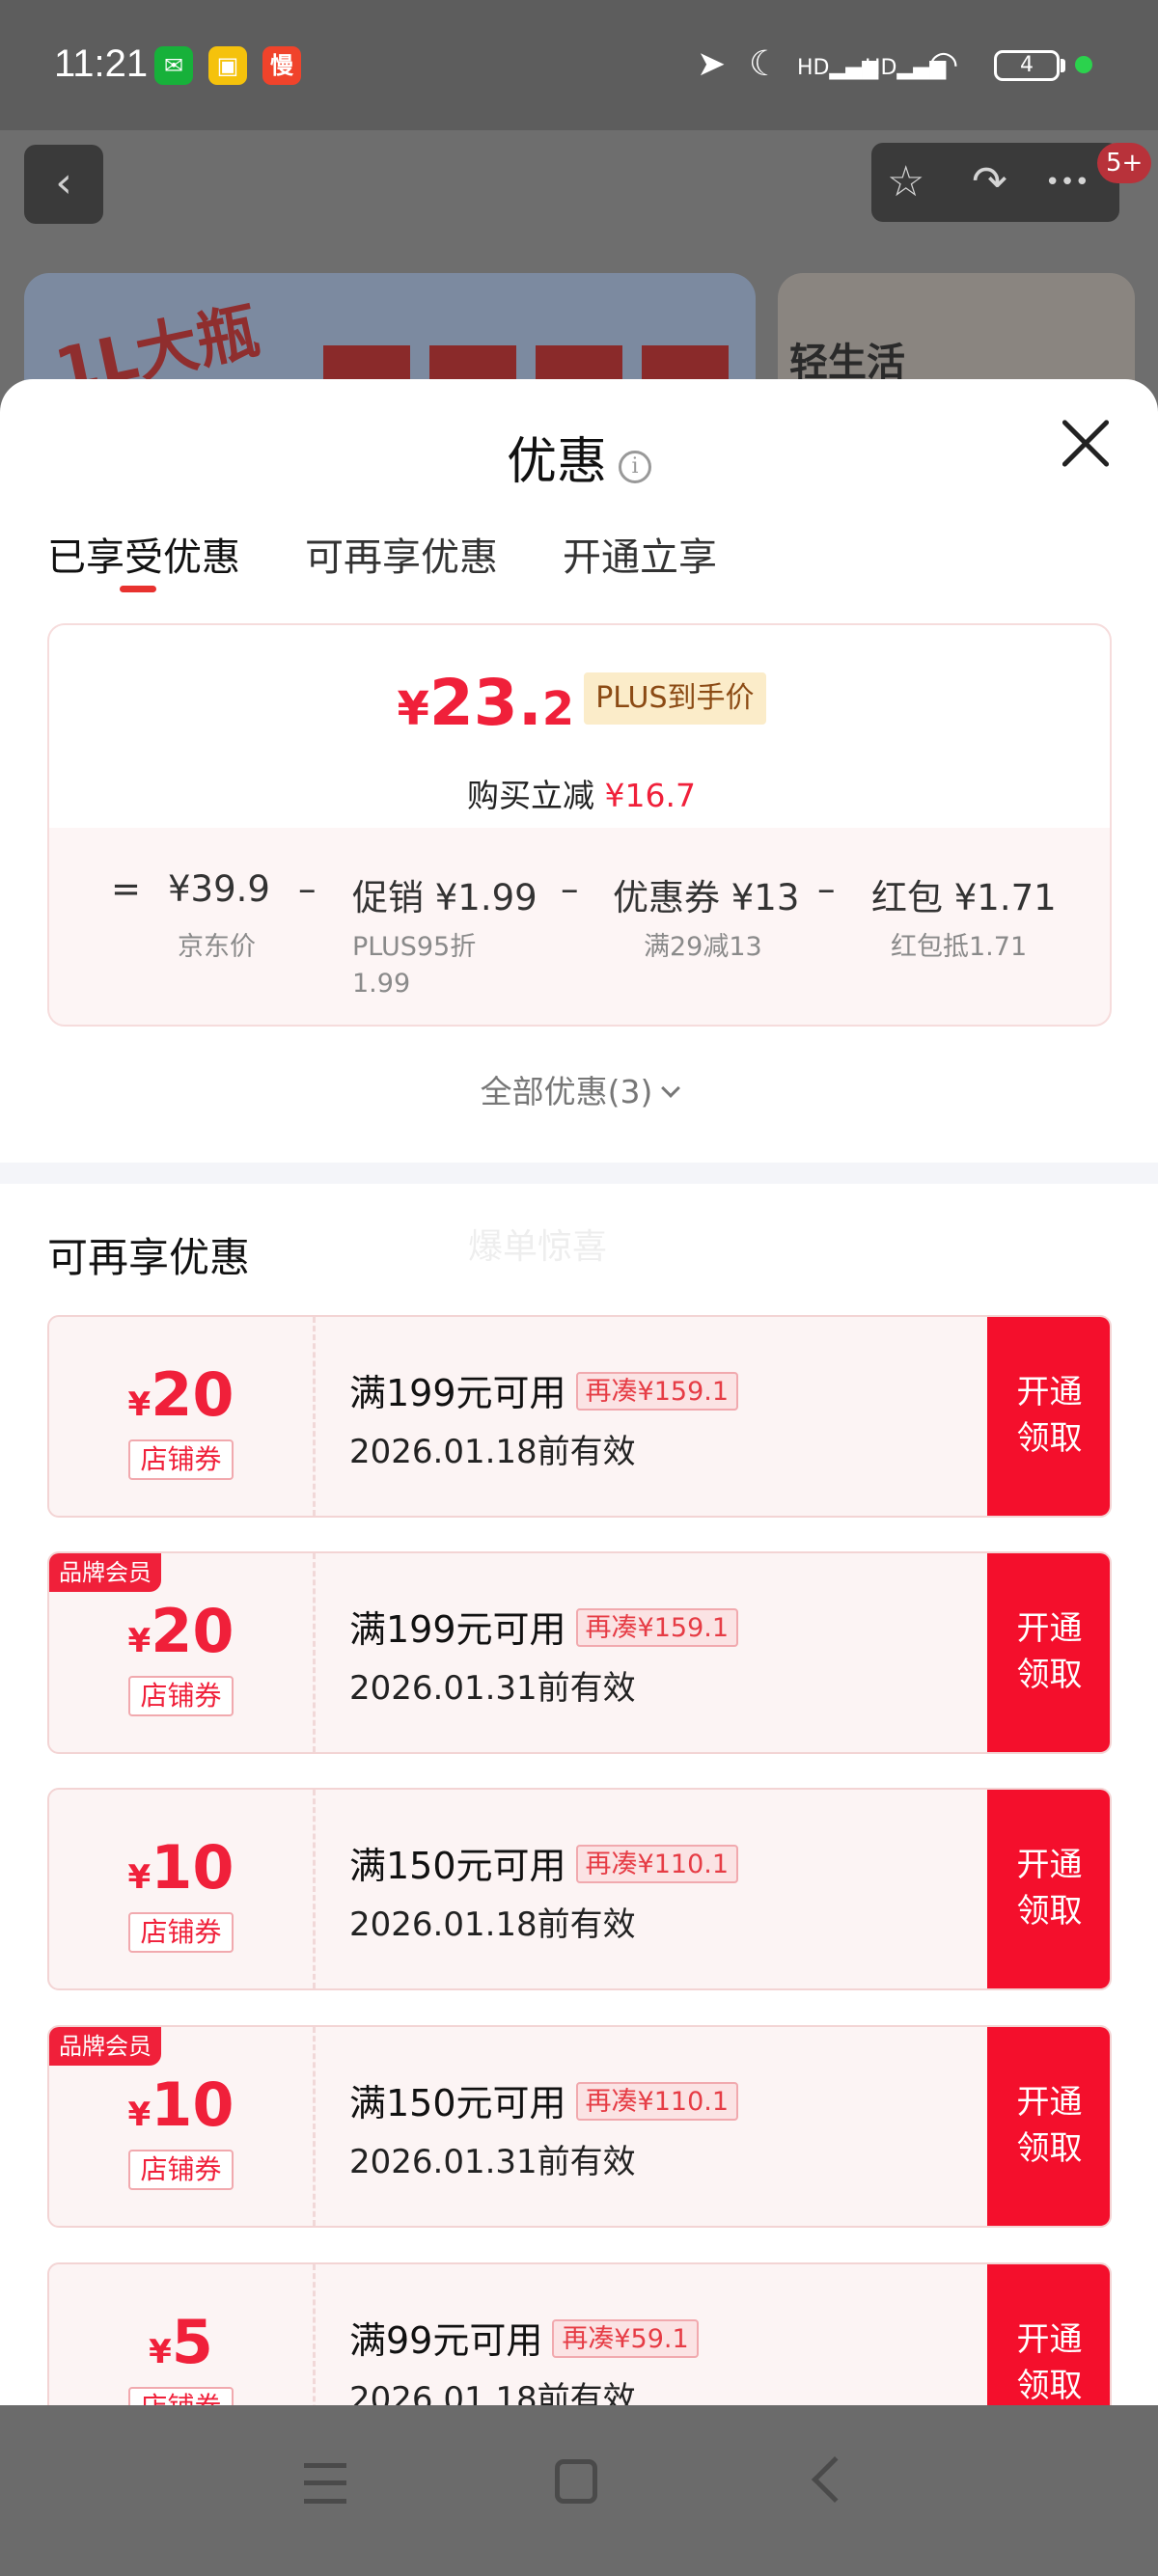 The width and height of the screenshot is (1158, 2576). What do you see at coordinates (192, 1631) in the screenshot?
I see `coupon-value: 20` at bounding box center [192, 1631].